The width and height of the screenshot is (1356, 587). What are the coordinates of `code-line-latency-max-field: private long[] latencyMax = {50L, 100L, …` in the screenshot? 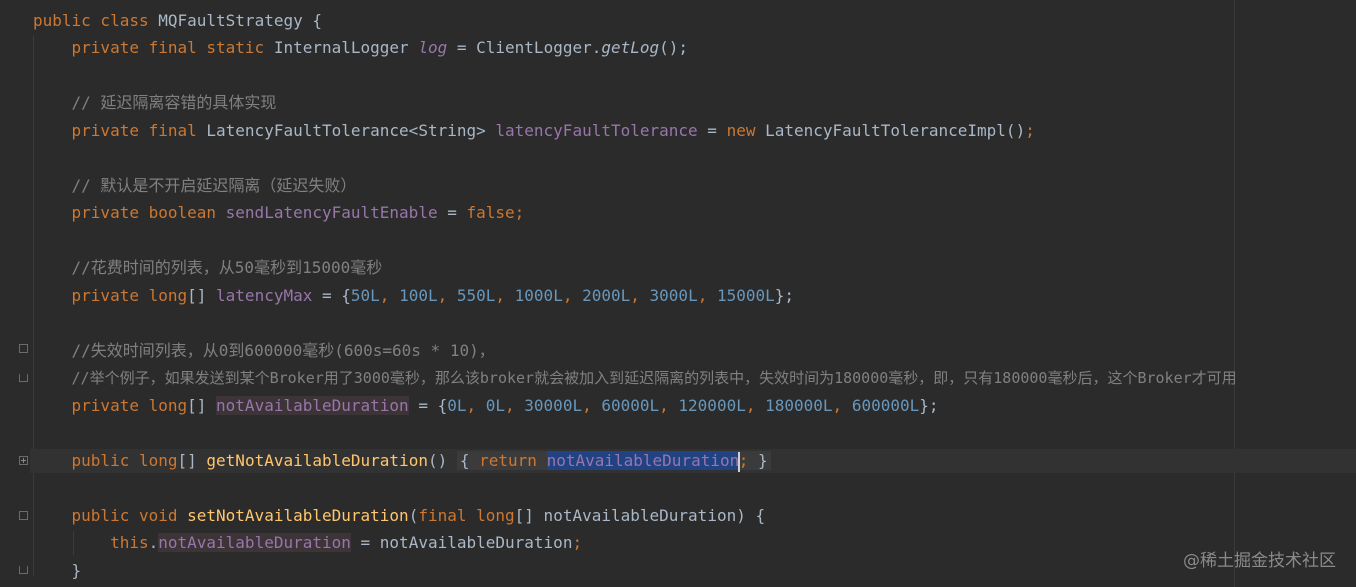 It's located at (414, 296).